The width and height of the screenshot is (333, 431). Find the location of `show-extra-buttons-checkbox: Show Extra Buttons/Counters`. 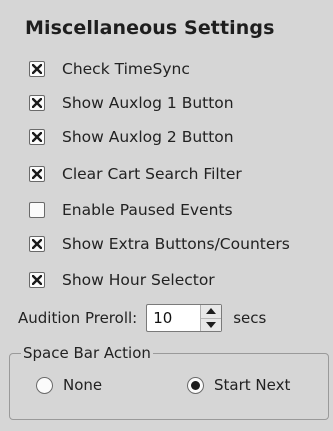

show-extra-buttons-checkbox: Show Extra Buttons/Counters is located at coordinates (159, 244).